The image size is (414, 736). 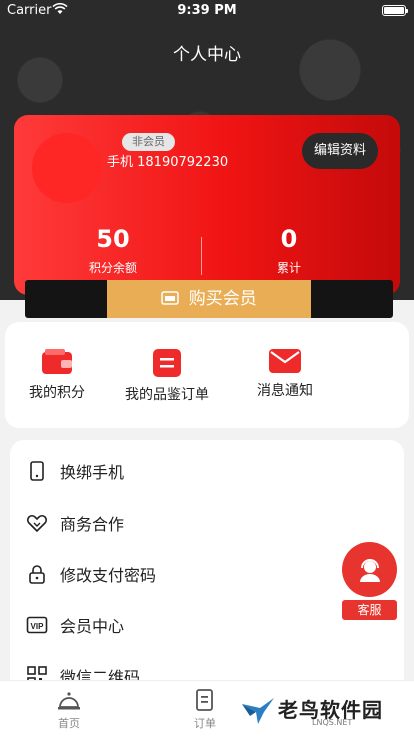 What do you see at coordinates (57, 361) in the screenshot?
I see `wallet-icon` at bounding box center [57, 361].